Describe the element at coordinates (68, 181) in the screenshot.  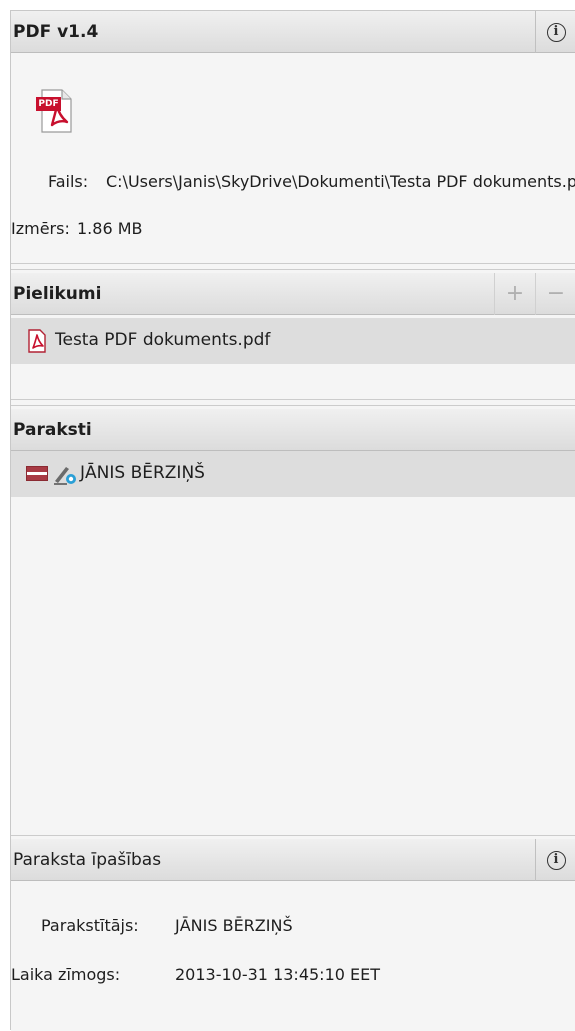
I see `file-label: Fails:` at that location.